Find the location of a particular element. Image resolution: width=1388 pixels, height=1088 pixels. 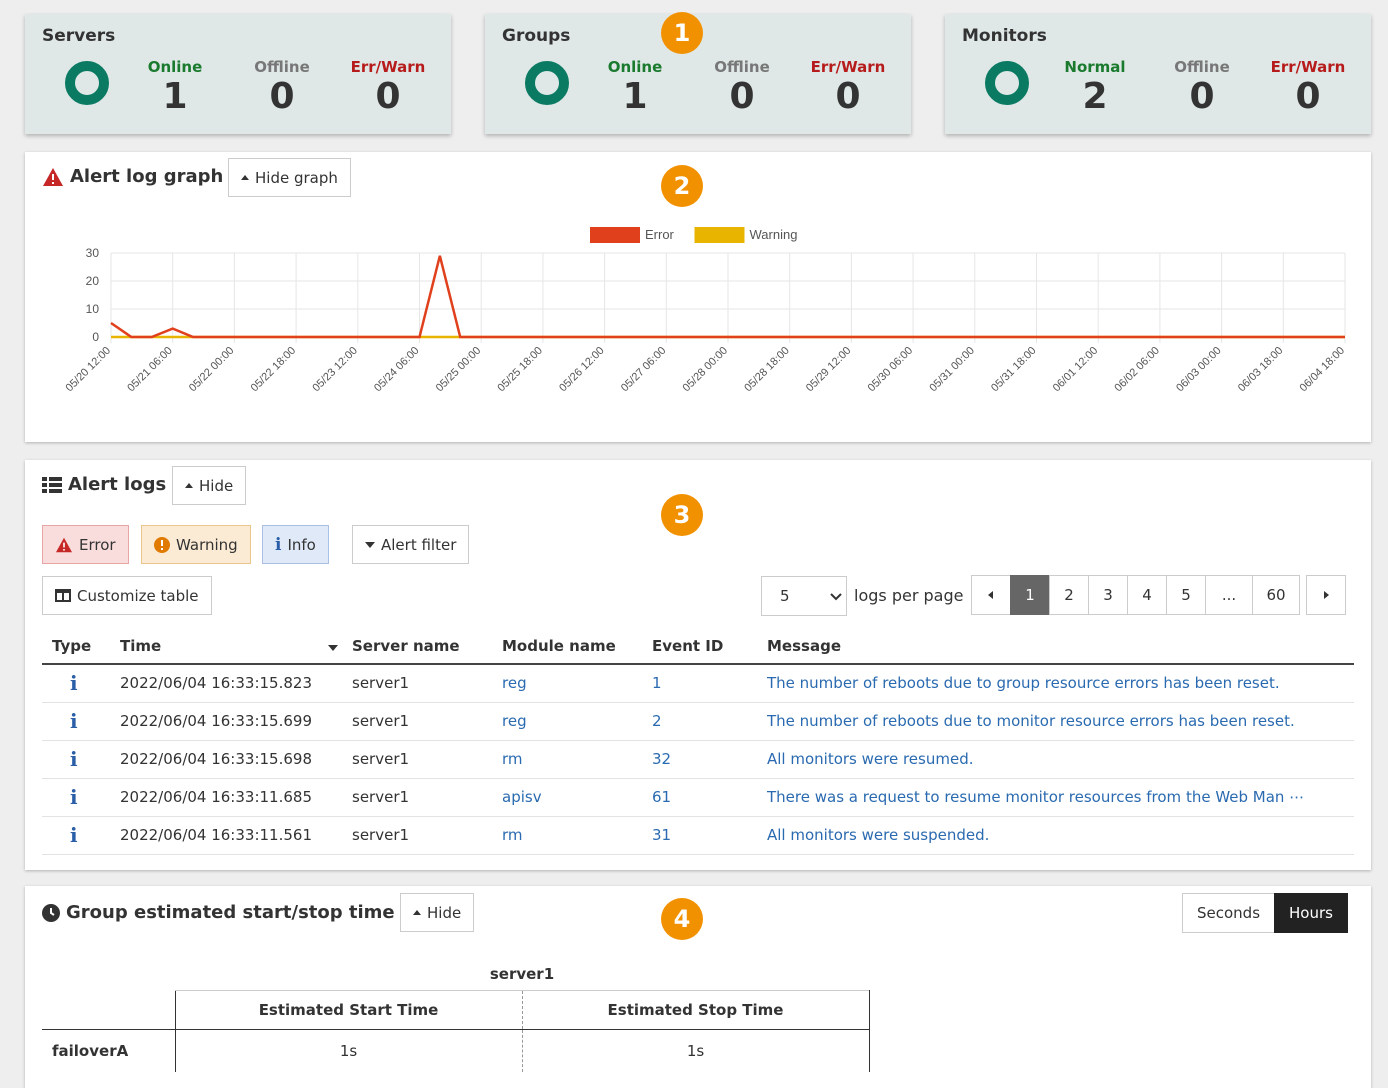

page-button-5: 5 is located at coordinates (1186, 595).